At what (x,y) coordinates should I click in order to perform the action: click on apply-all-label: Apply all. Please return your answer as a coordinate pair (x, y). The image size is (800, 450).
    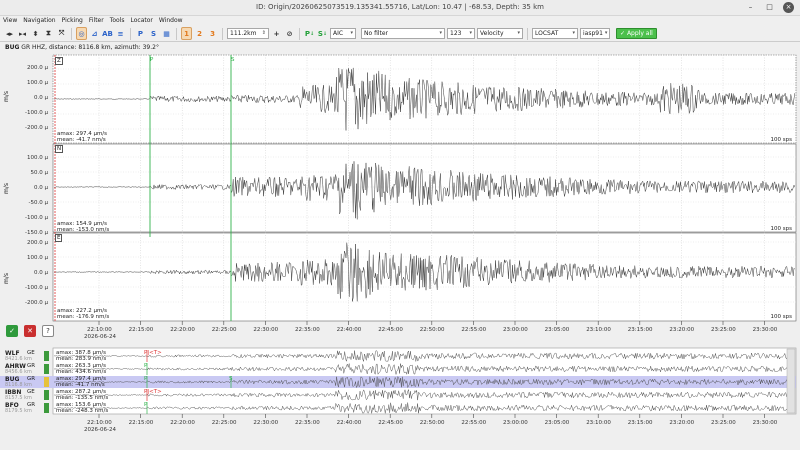
    Looking at the image, I should click on (639, 33).